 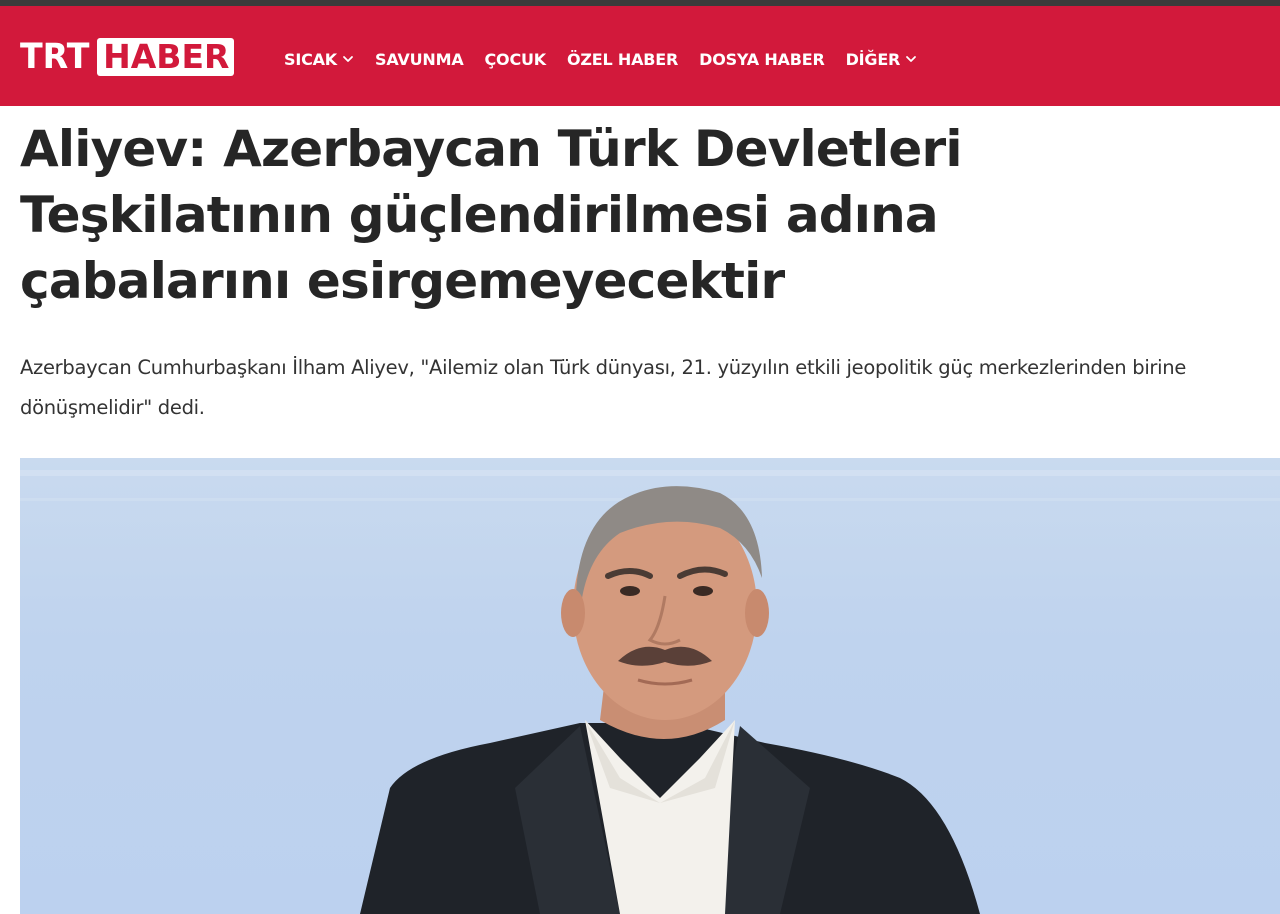 I want to click on nav-item-sicak: SICAK, so click(x=319, y=59).